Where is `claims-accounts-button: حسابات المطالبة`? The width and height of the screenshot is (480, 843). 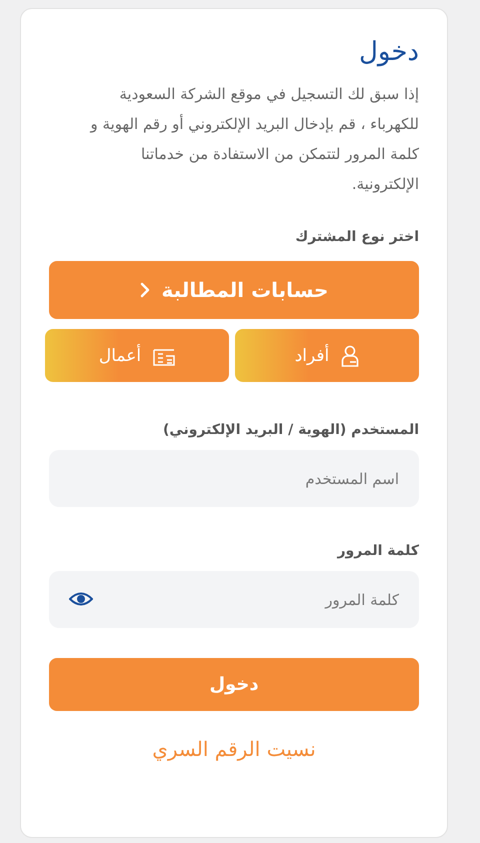
claims-accounts-button: حسابات المطالبة is located at coordinates (234, 290).